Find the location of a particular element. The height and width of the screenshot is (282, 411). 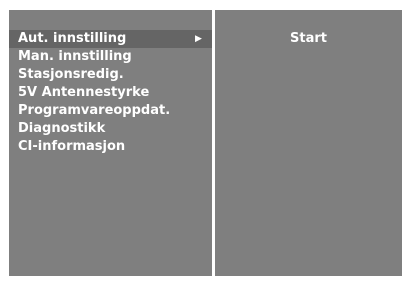

menu-item-diagnostics: Diagnostikk is located at coordinates (110, 129).